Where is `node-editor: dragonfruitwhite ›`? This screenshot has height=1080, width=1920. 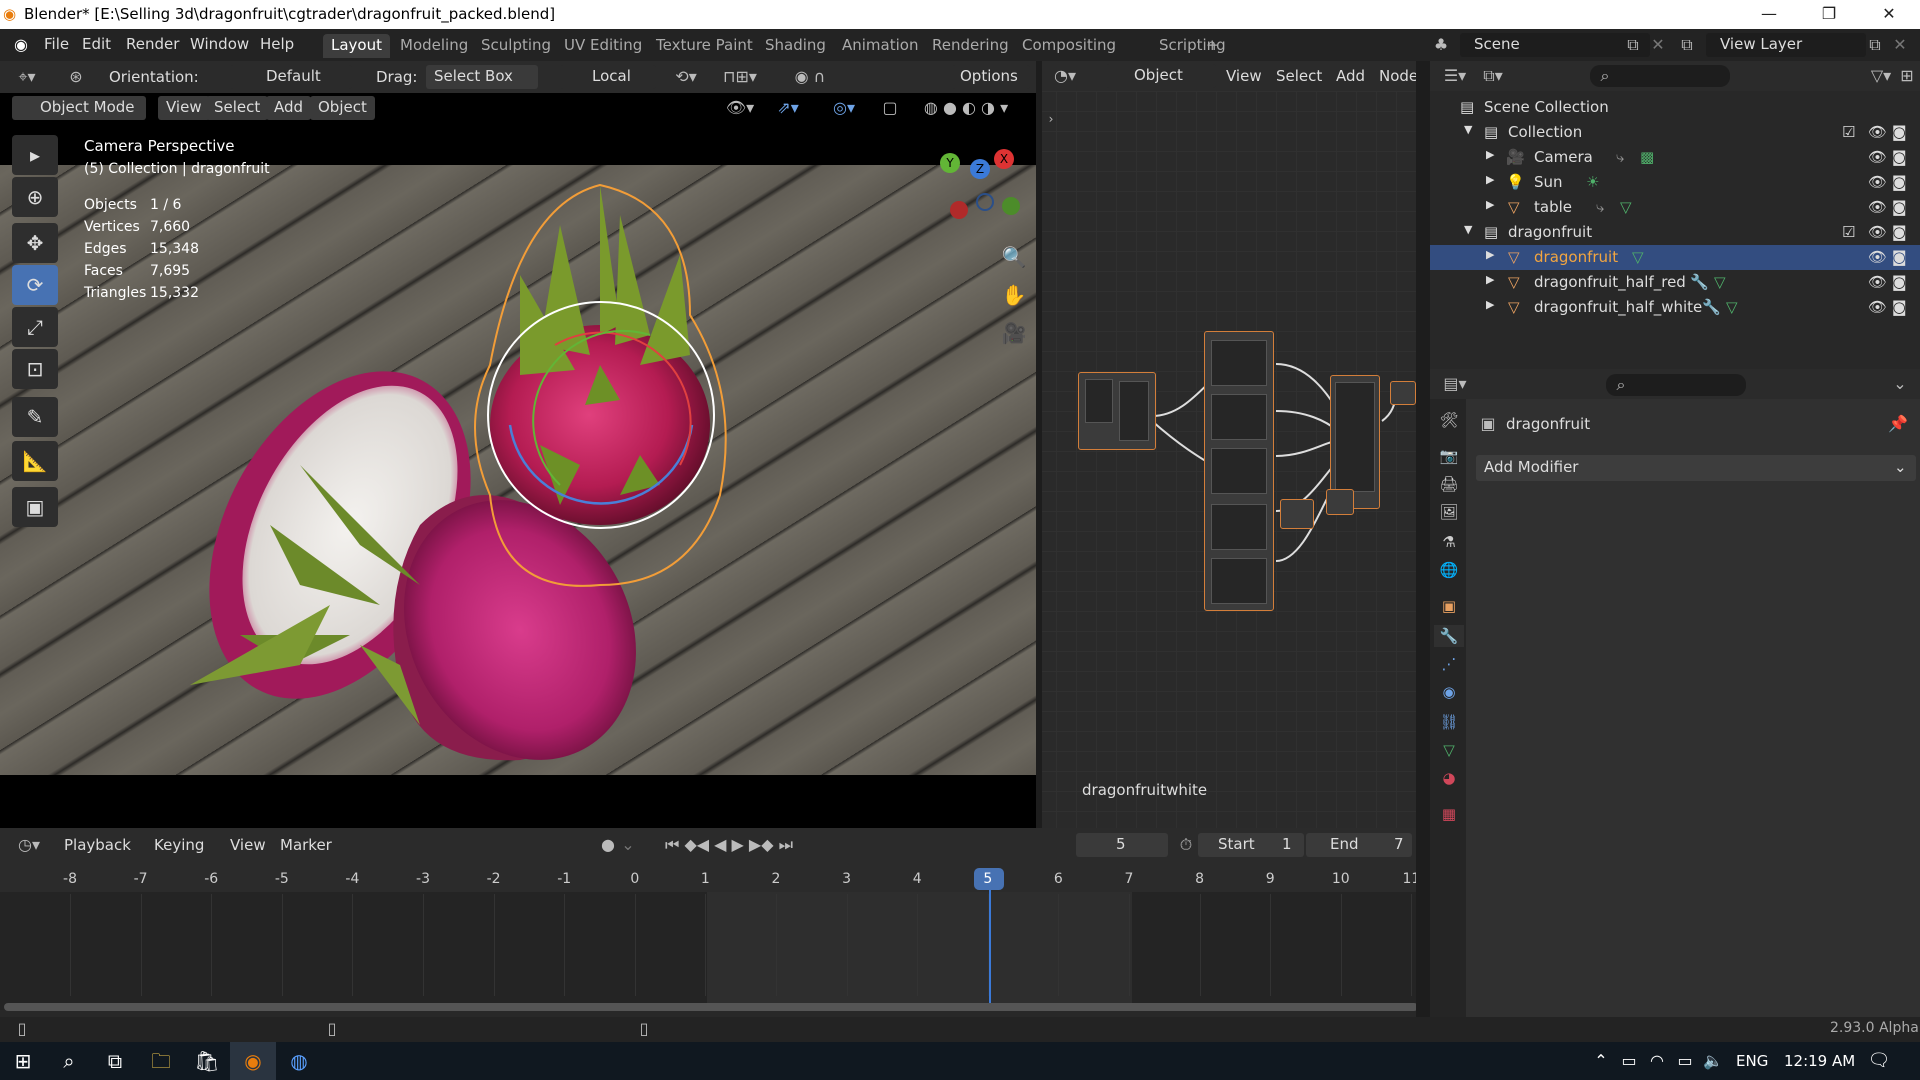
node-editor: dragonfruitwhite › is located at coordinates (1226, 459).